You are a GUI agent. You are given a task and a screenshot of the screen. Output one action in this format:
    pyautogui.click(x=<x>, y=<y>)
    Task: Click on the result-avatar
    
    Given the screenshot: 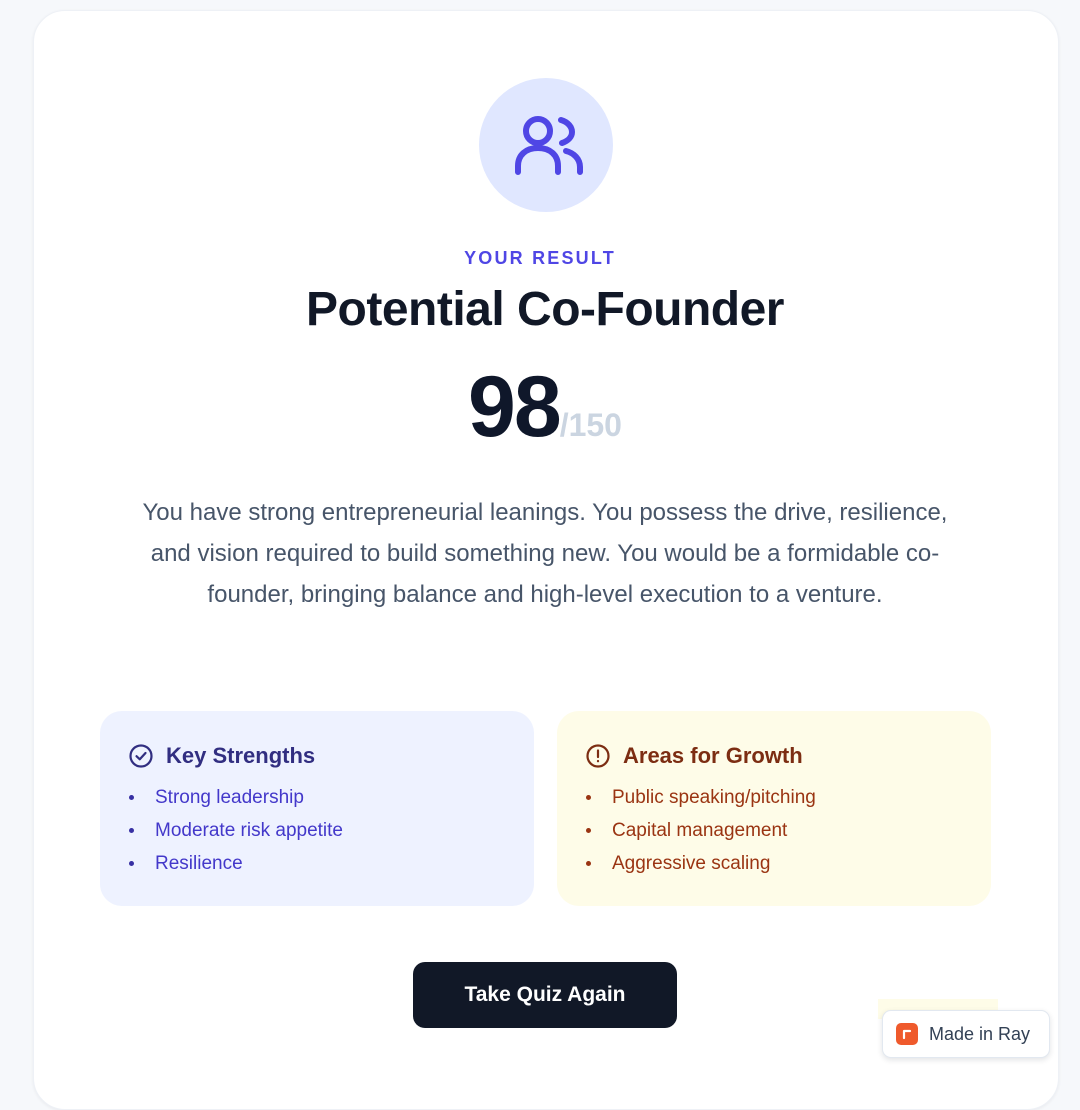 What is the action you would take?
    pyautogui.click(x=546, y=145)
    